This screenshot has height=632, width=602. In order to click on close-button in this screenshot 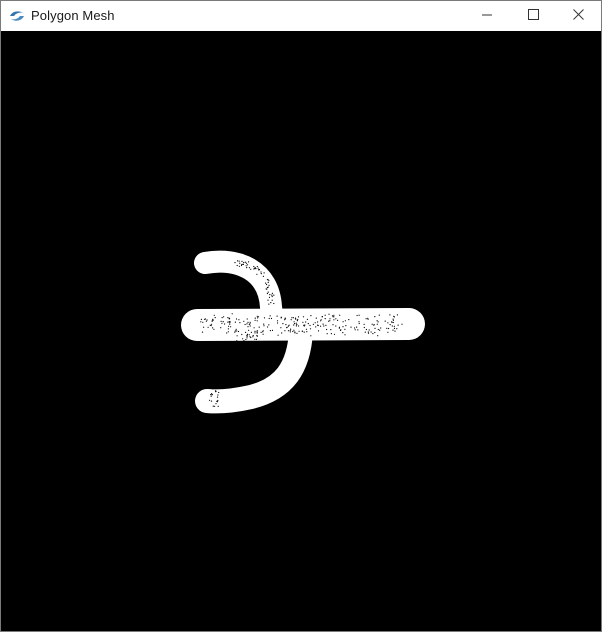, I will do `click(578, 16)`.